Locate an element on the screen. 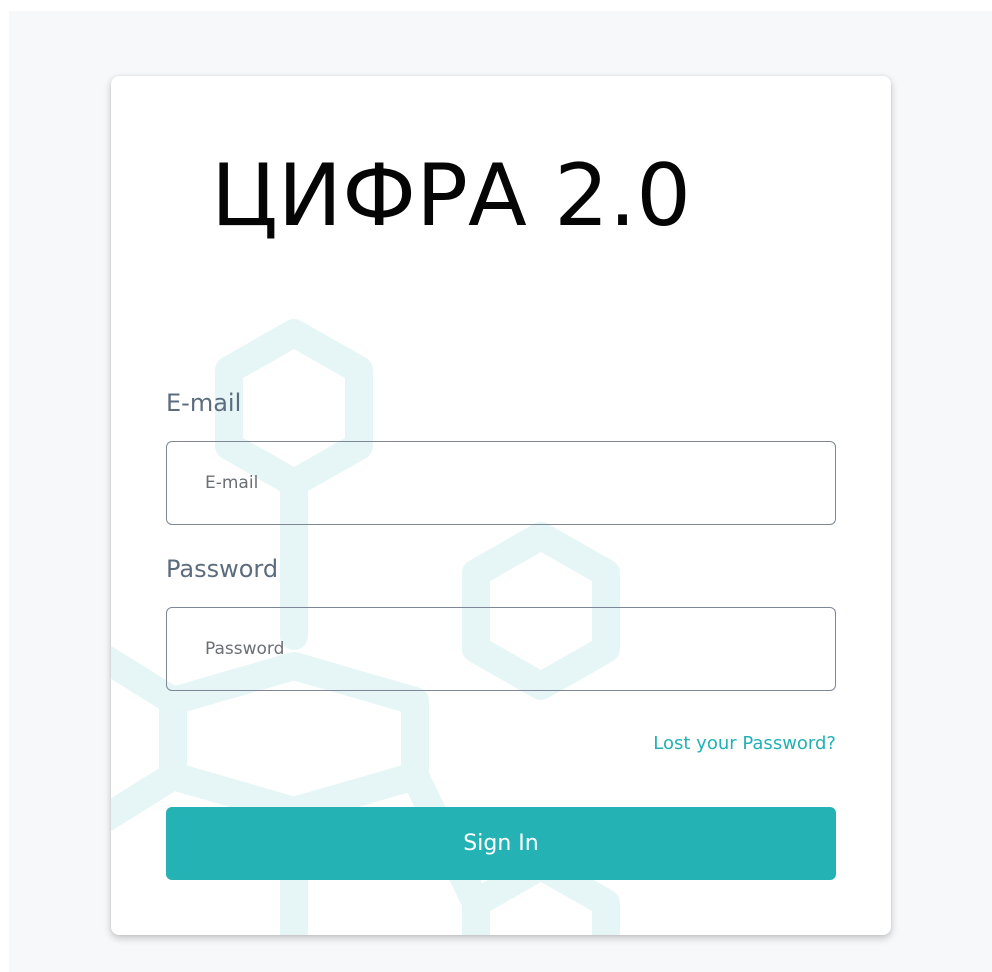 The width and height of the screenshot is (992, 972). password-input is located at coordinates (501, 649).